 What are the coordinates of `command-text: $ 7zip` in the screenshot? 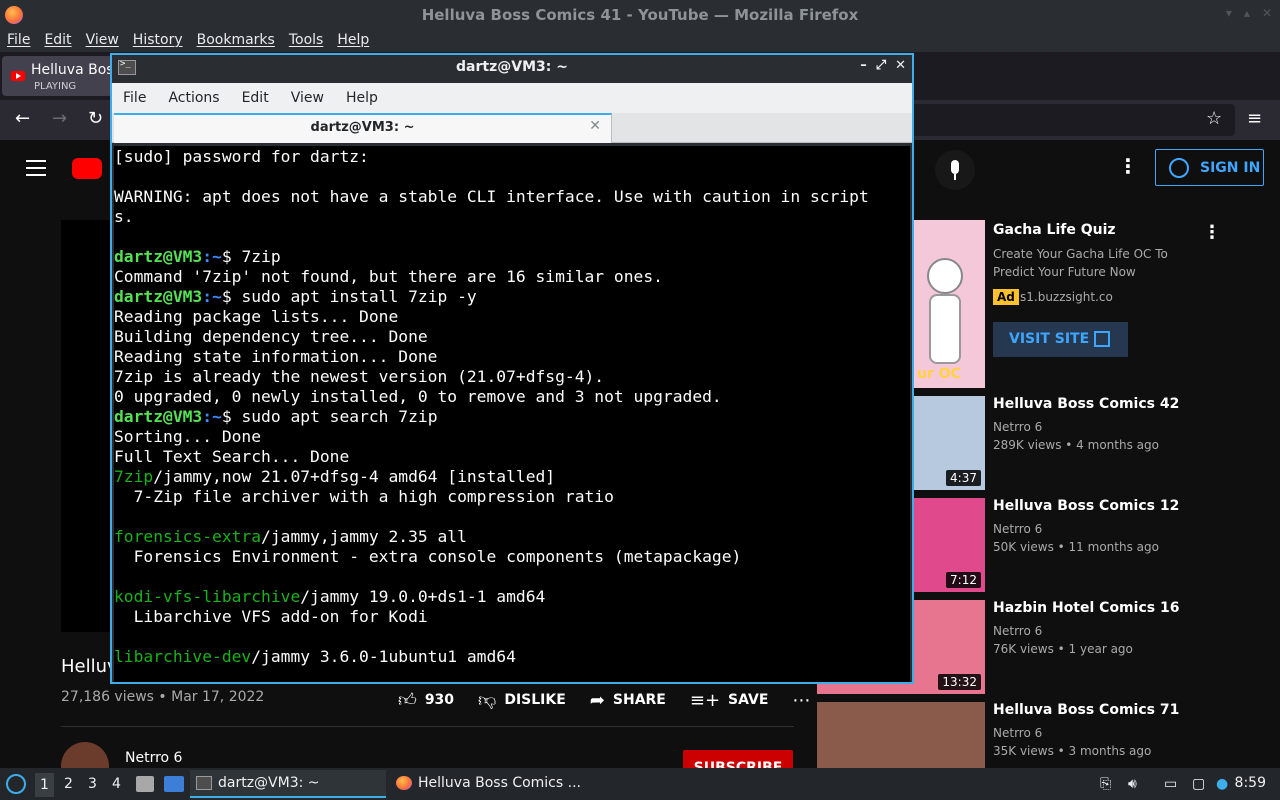 It's located at (251, 256).